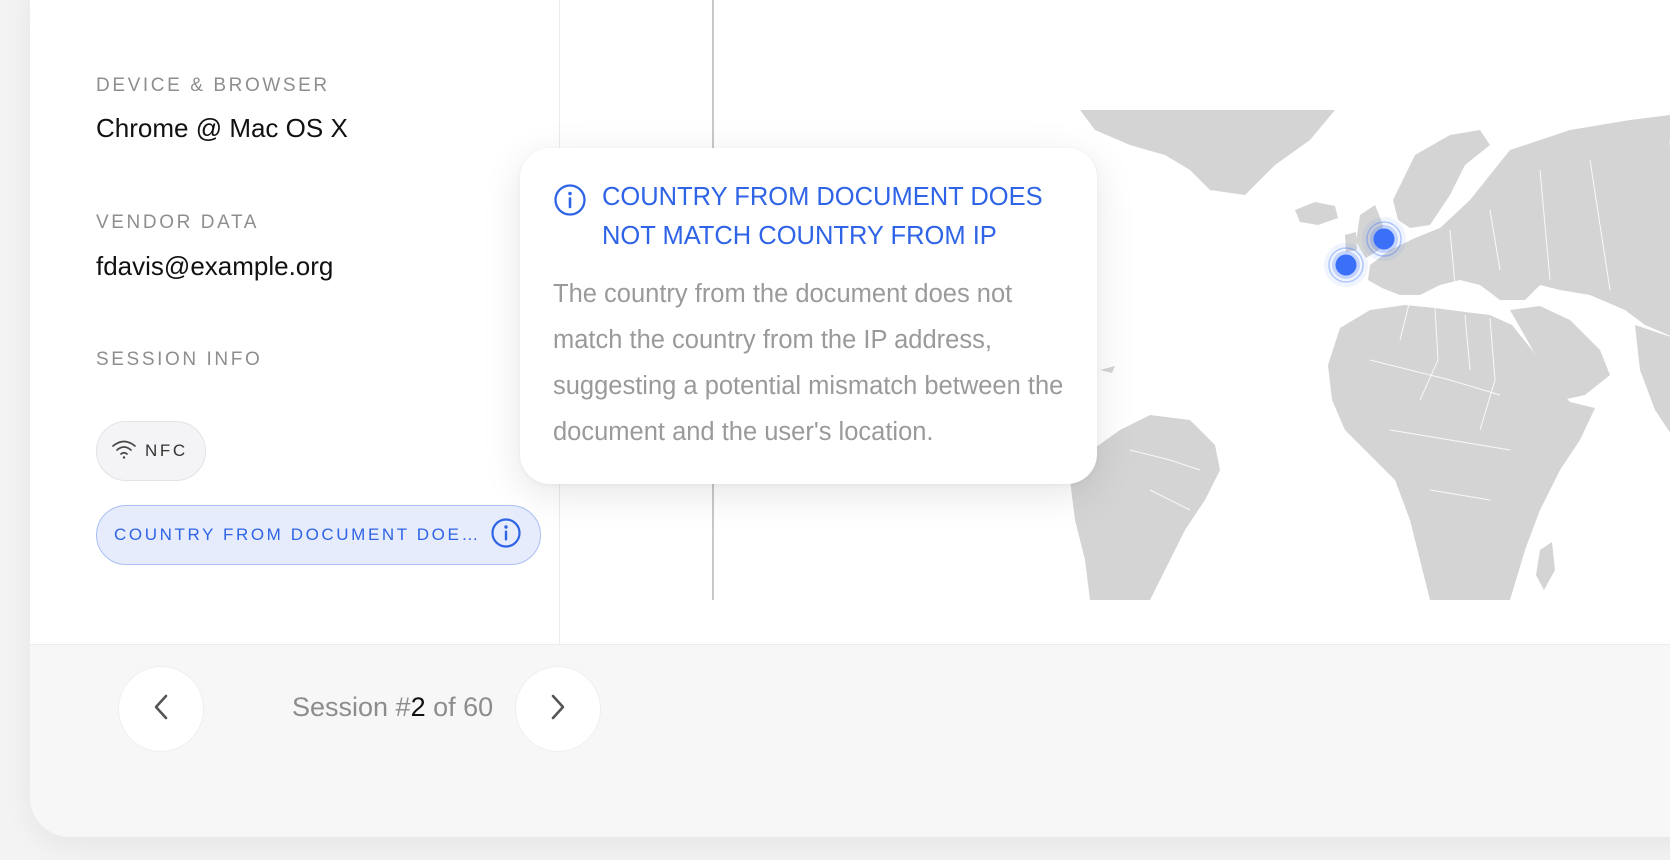 Image resolution: width=1670 pixels, height=860 pixels. I want to click on session-counter-prefix: Session #, so click(351, 707).